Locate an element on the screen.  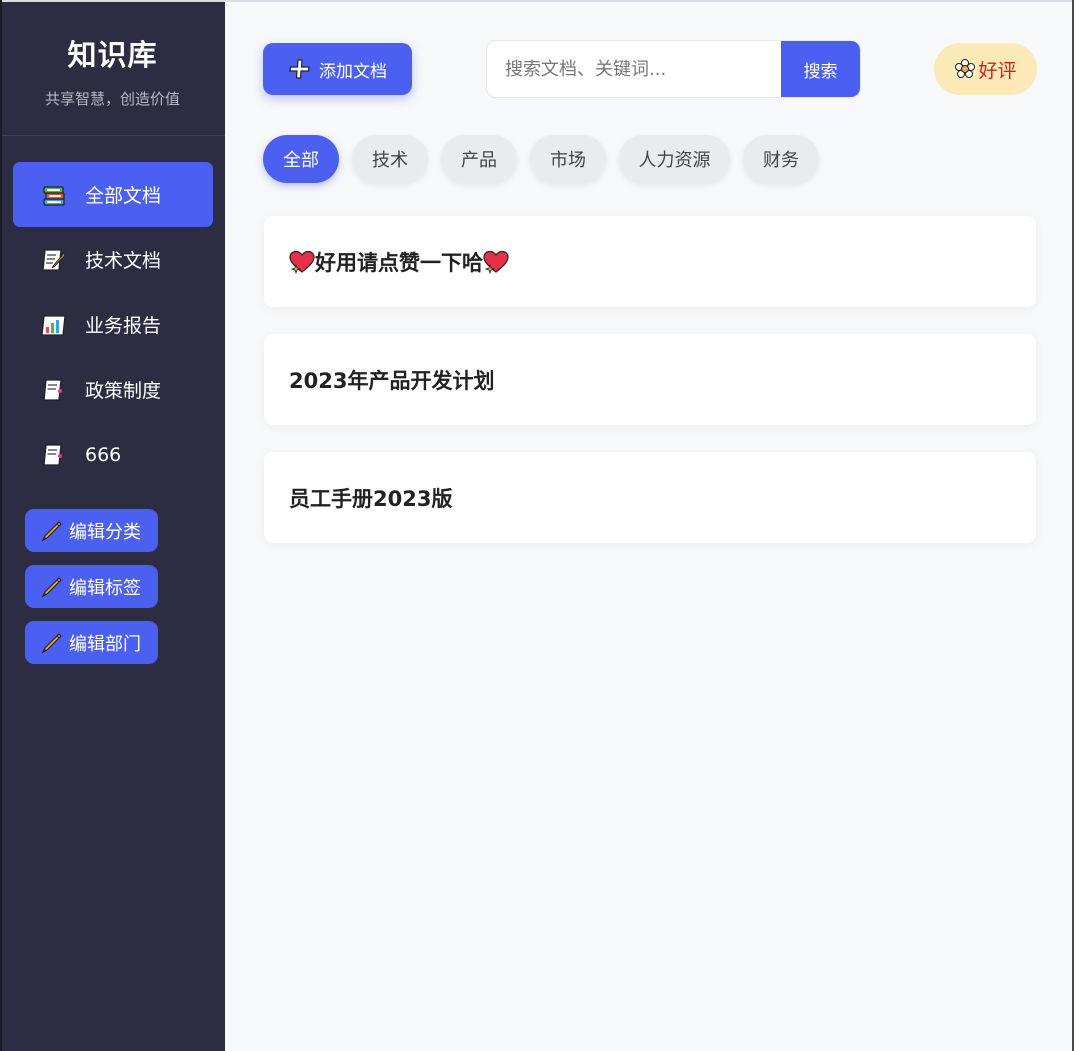
sidebar-item-label: 技术文档 is located at coordinates (123, 261).